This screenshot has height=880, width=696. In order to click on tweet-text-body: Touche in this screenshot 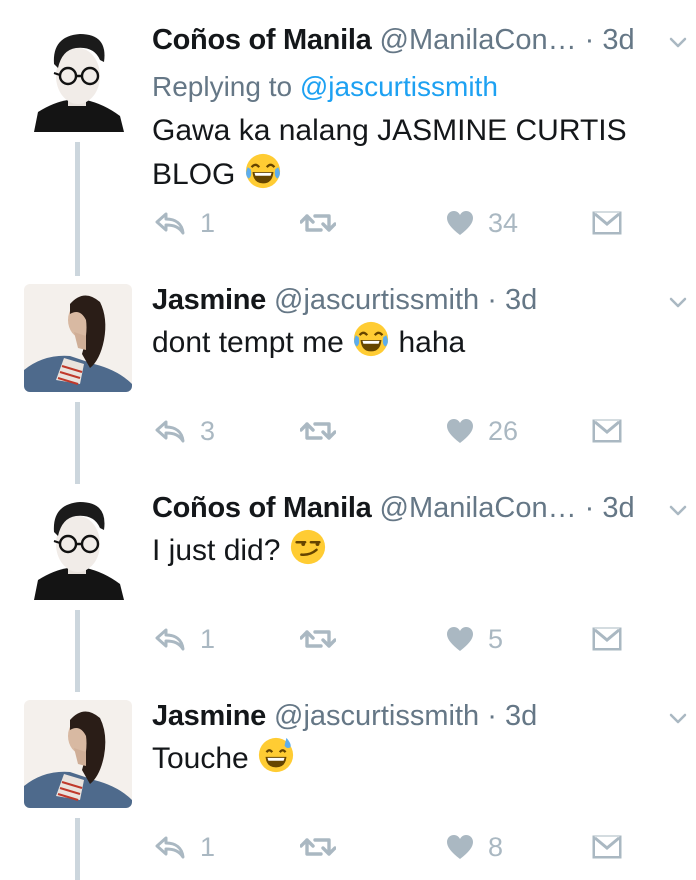, I will do `click(200, 758)`.